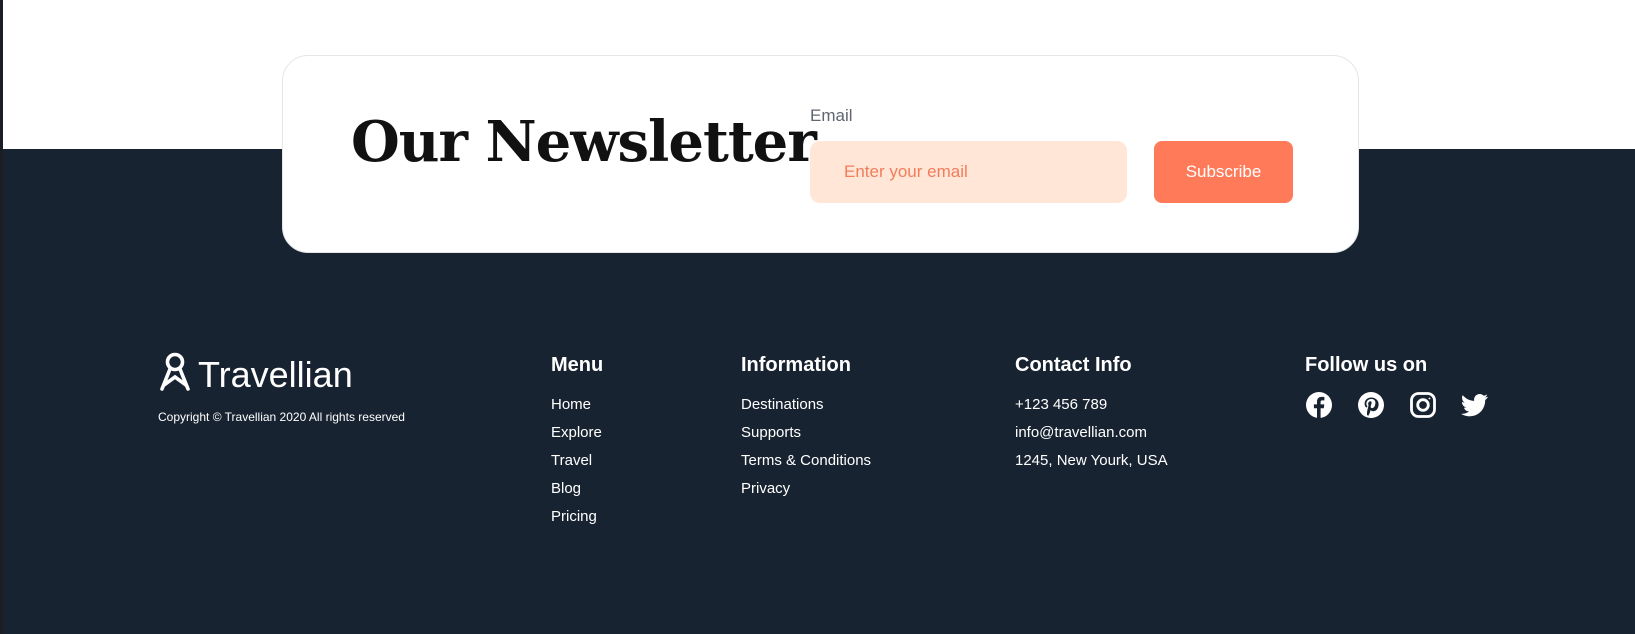 The image size is (1635, 634). I want to click on menu-column: Menu Home Explore Travel Blog Pricing, so click(577, 442).